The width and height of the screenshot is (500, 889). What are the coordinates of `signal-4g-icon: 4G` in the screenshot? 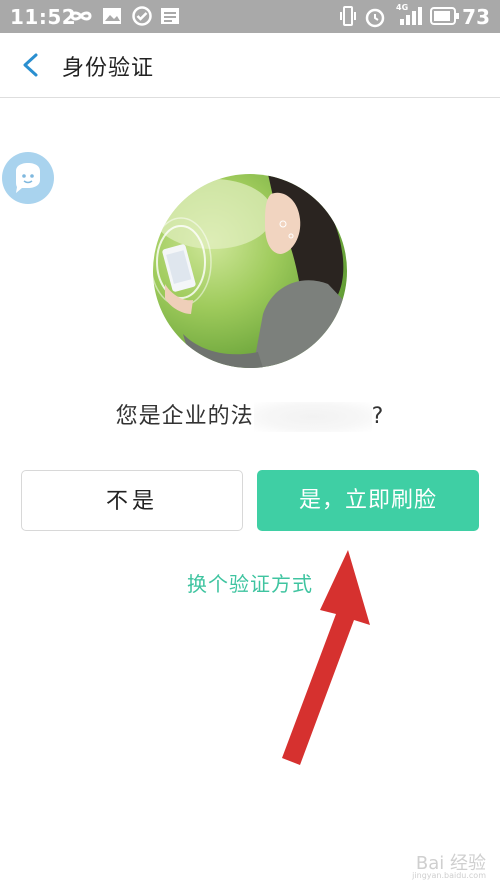 It's located at (411, 15).